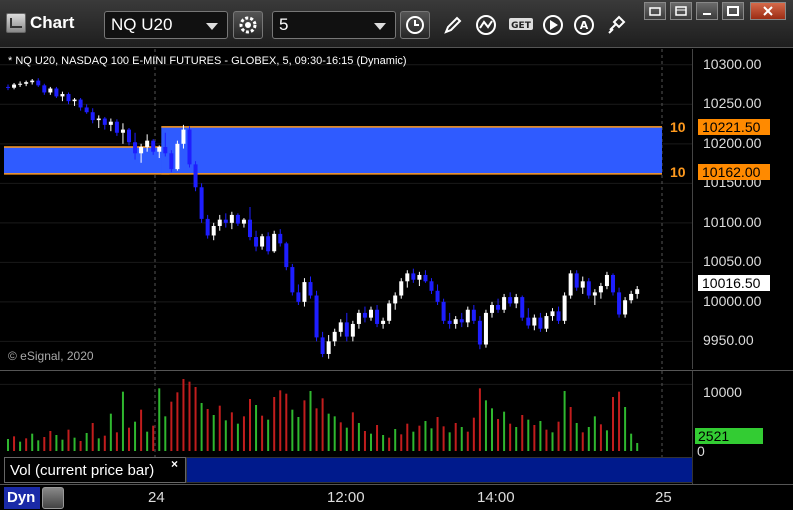  Describe the element at coordinates (678, 172) in the screenshot. I see `level-label-lower: 10` at that location.